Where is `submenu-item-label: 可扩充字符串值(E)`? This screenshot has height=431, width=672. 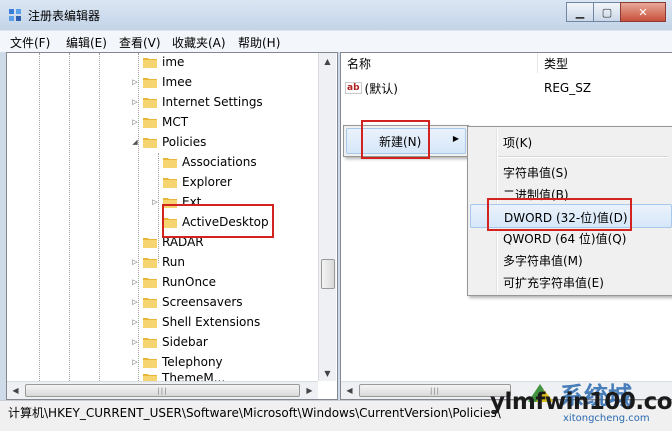
submenu-item-label: 可扩充字符串值(E) is located at coordinates (553, 283).